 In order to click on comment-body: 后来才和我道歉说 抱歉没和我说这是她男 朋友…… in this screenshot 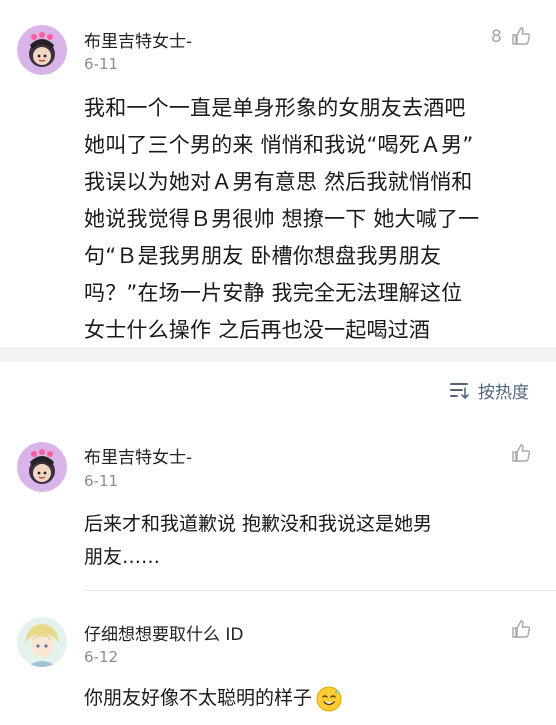, I will do `click(258, 540)`.